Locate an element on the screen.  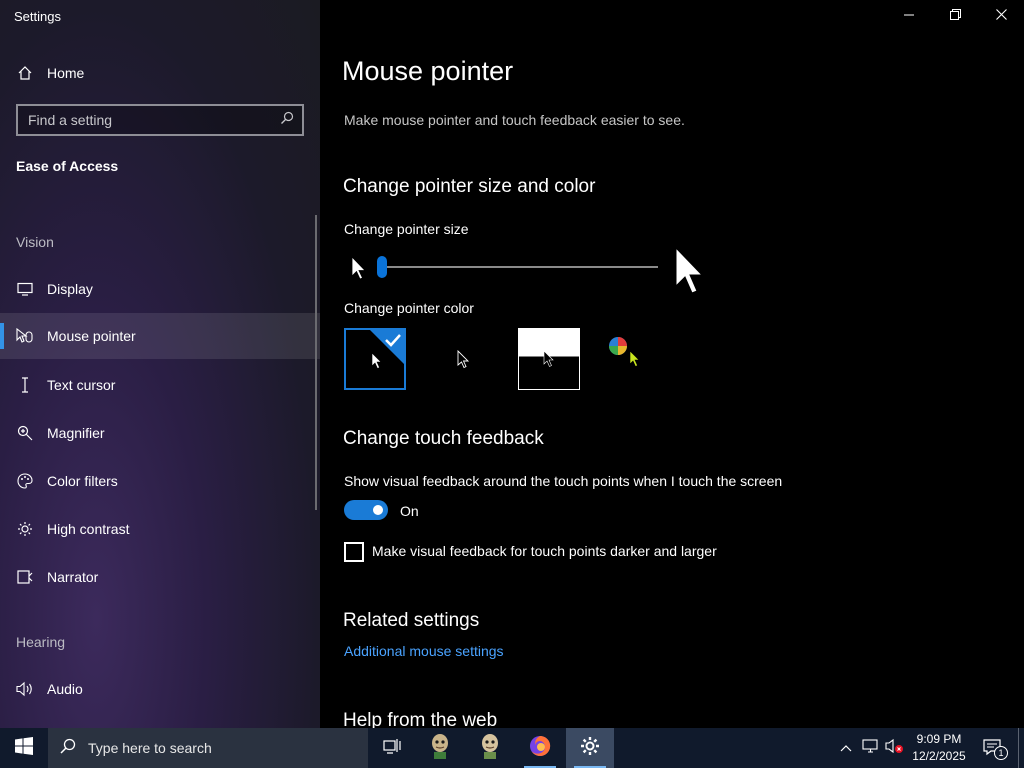
network-tray-button is located at coordinates (871, 748).